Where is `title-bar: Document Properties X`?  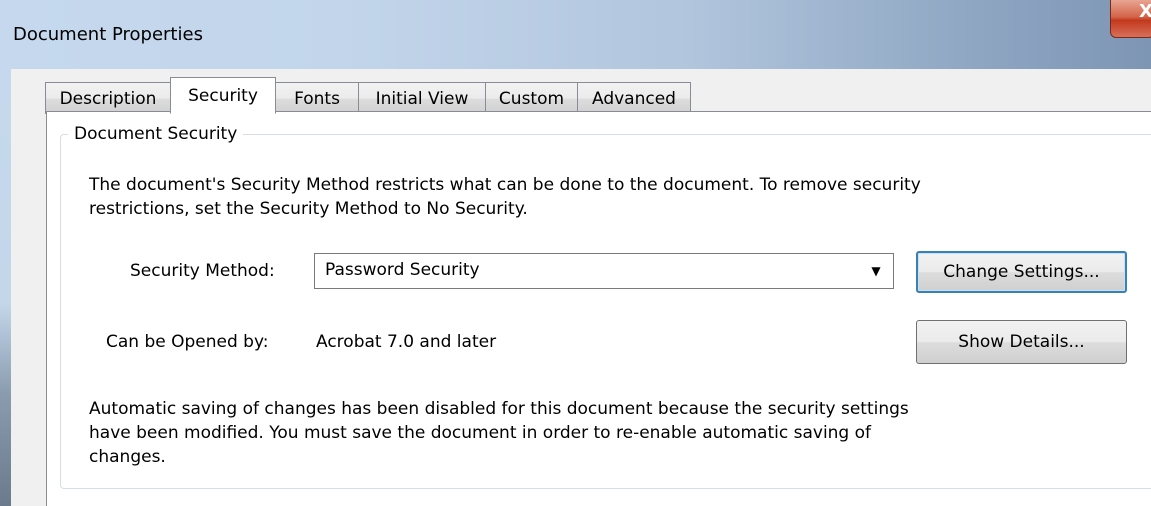
title-bar: Document Properties X is located at coordinates (575, 34).